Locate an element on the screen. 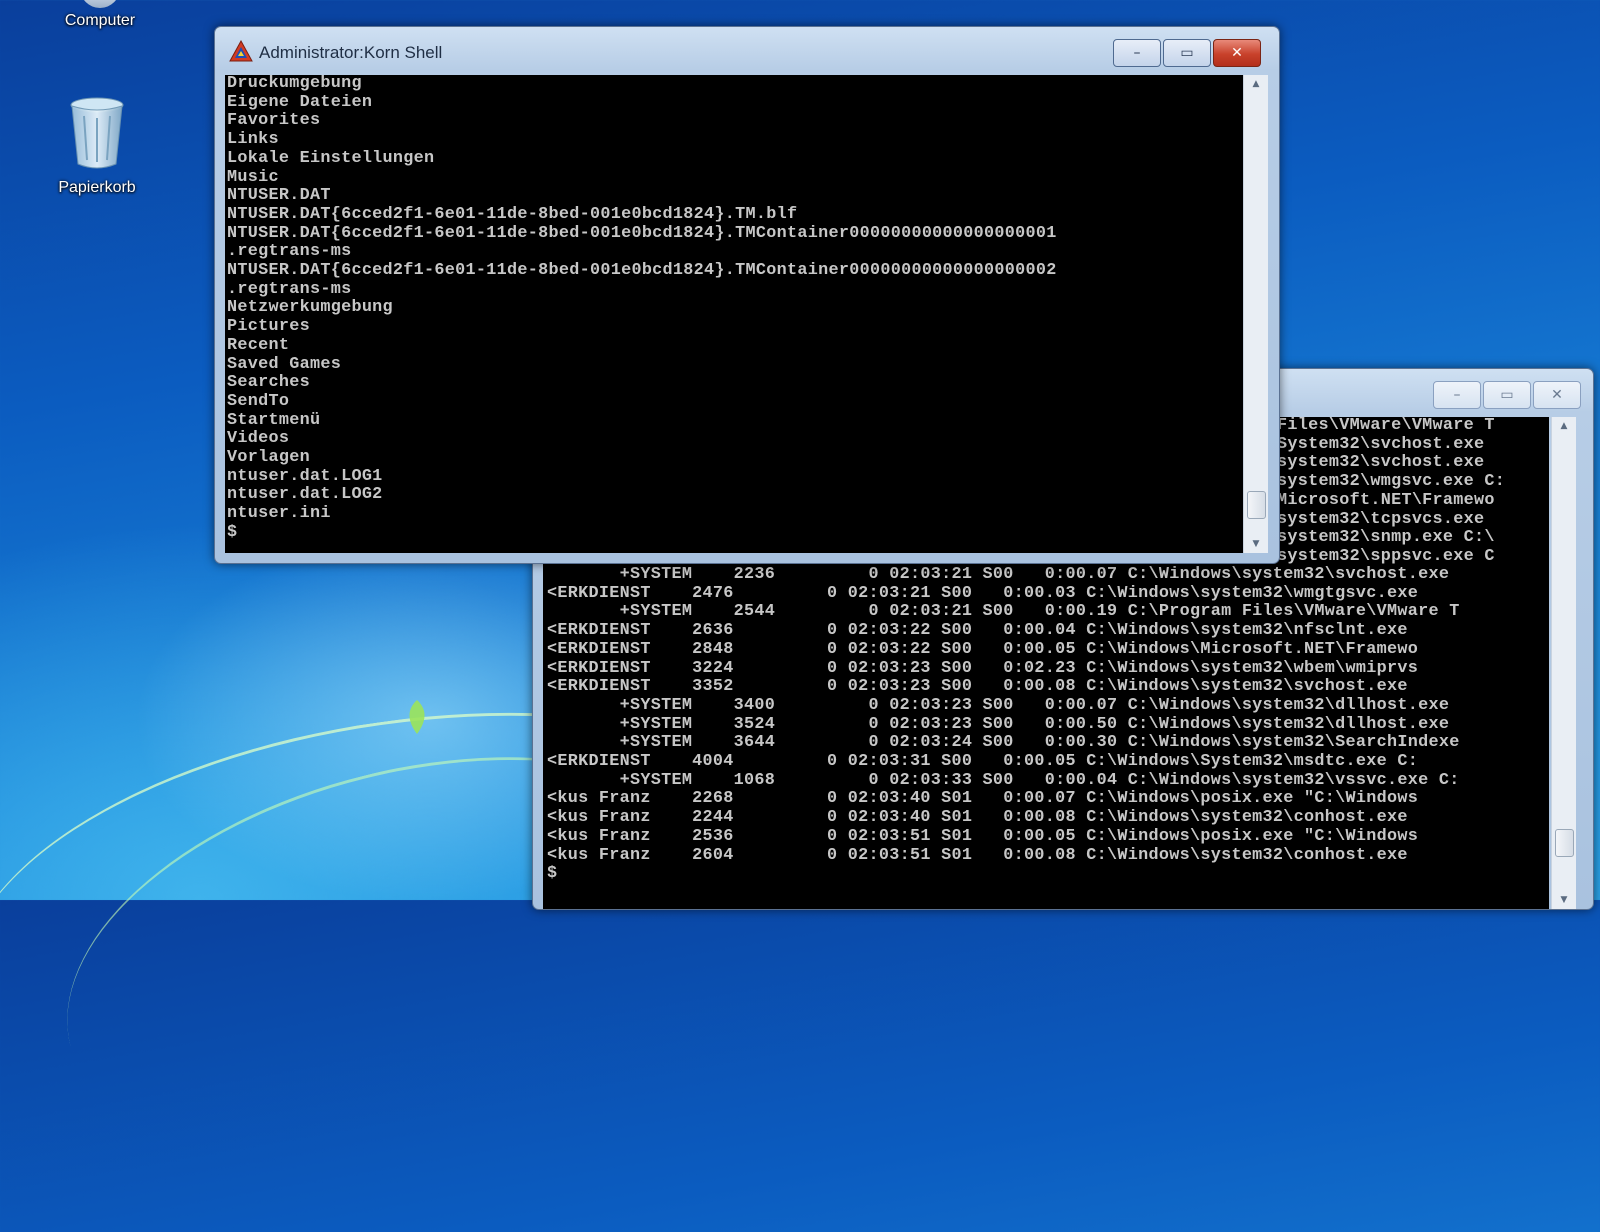 The image size is (1600, 1232). console-line: system32\sppsvc.exe C is located at coordinates (1386, 556).